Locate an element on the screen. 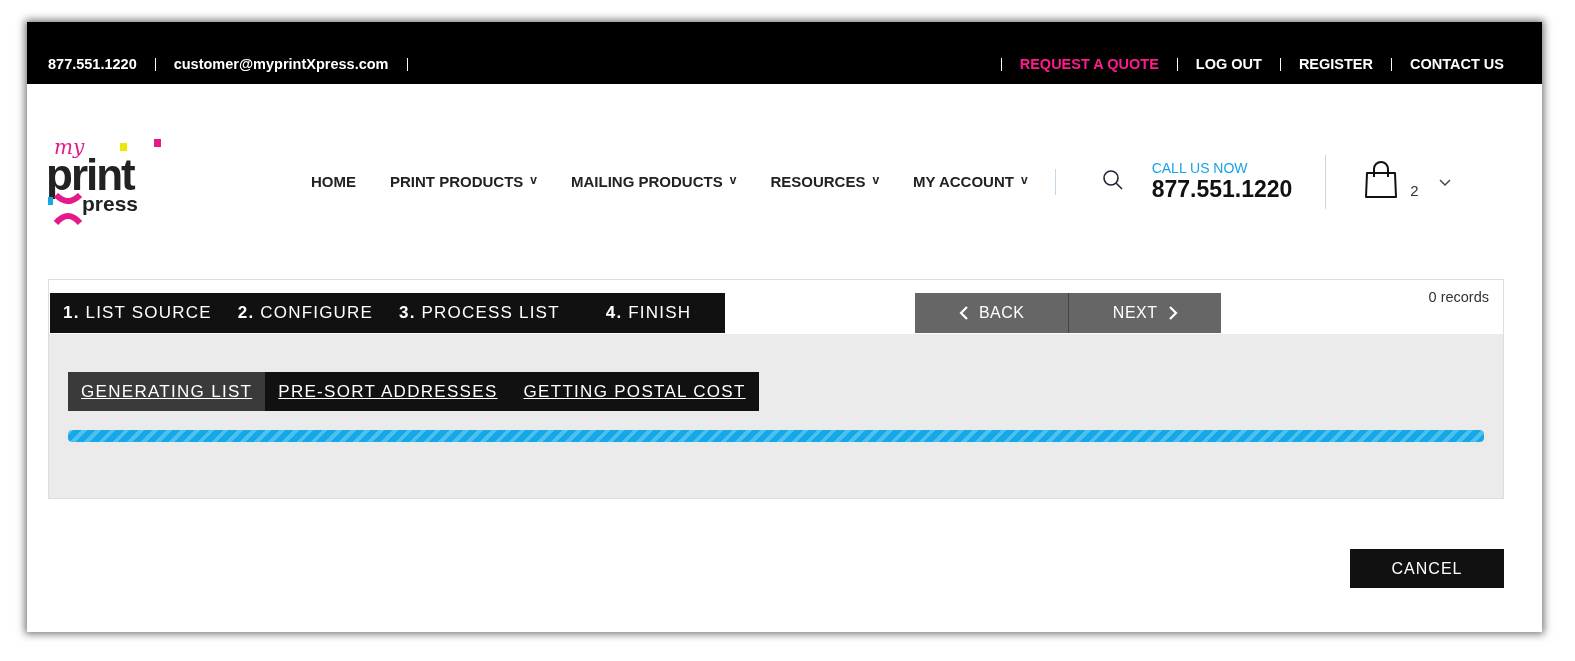 The width and height of the screenshot is (1575, 661). nav-item: MY ACCOUNT v is located at coordinates (970, 181).